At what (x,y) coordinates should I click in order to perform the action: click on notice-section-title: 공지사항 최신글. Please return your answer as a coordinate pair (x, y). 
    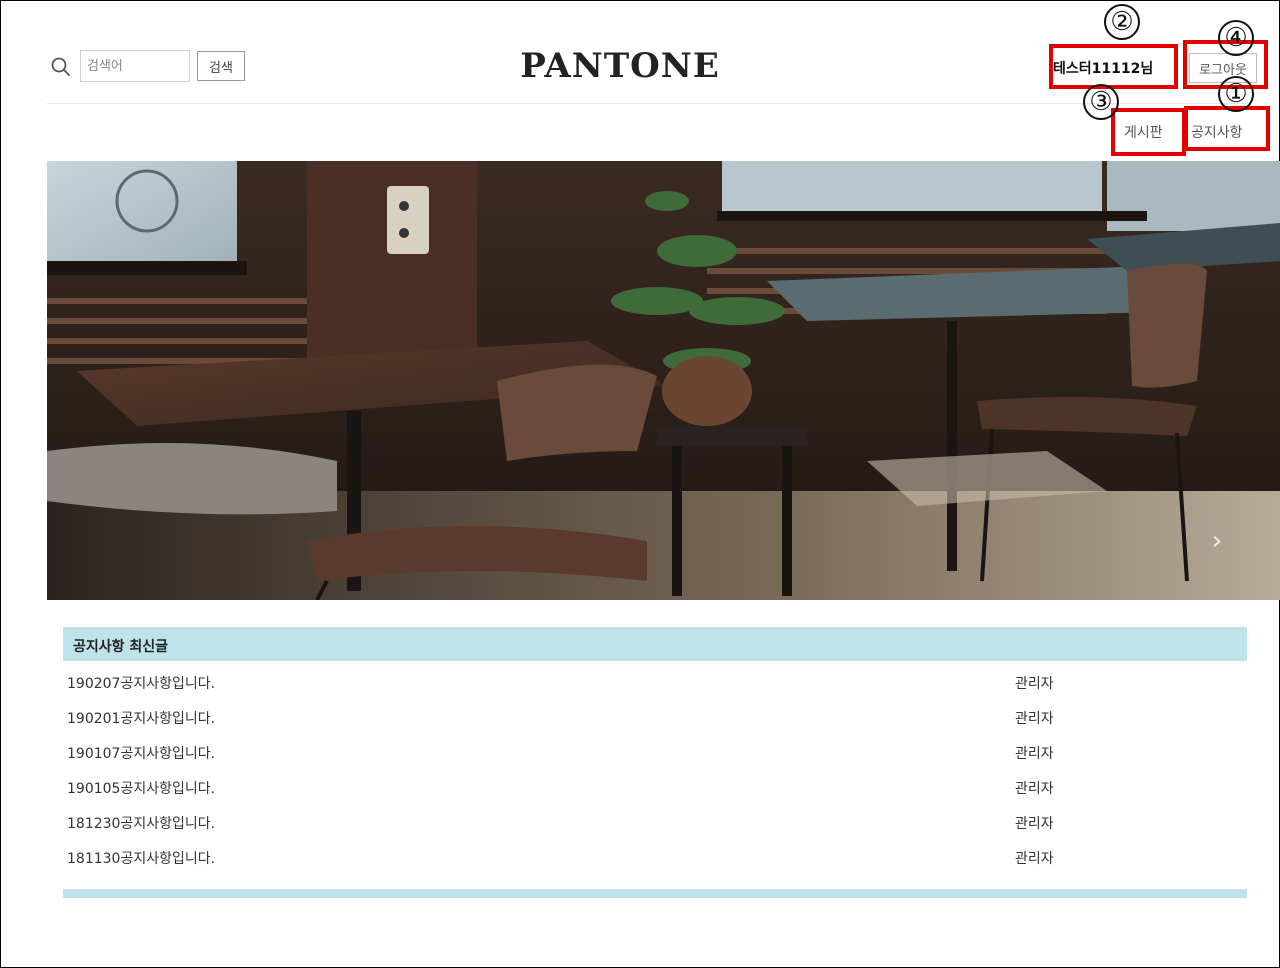
    Looking at the image, I should click on (121, 647).